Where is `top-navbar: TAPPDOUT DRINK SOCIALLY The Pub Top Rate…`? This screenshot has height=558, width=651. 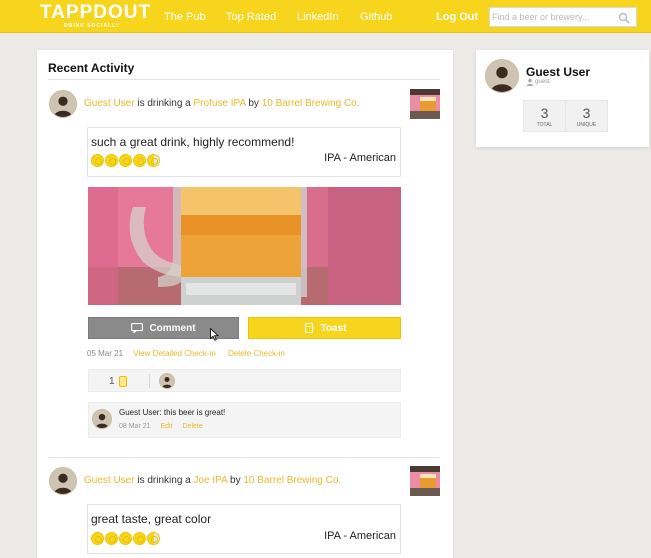
top-navbar: TAPPDOUT DRINK SOCIALLY The Pub Top Rate… is located at coordinates (325, 16).